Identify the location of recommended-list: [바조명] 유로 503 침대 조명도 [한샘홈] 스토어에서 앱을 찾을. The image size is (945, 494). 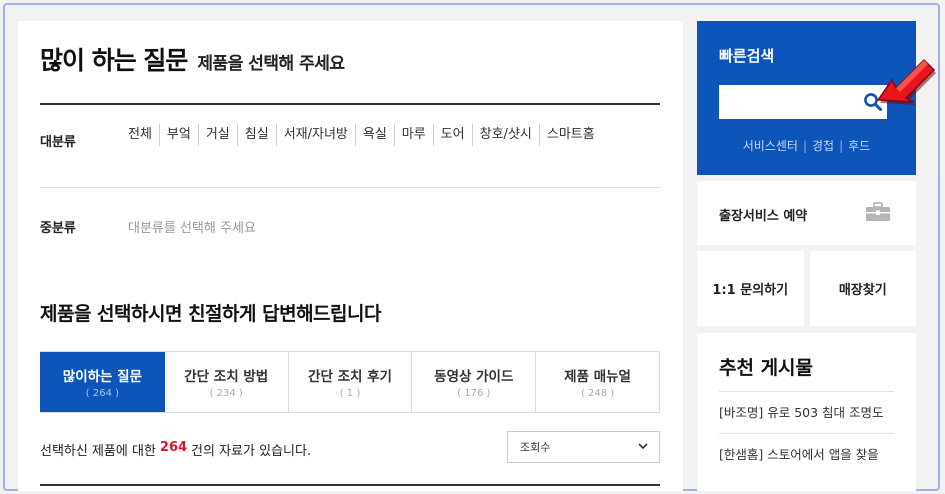
(806, 433).